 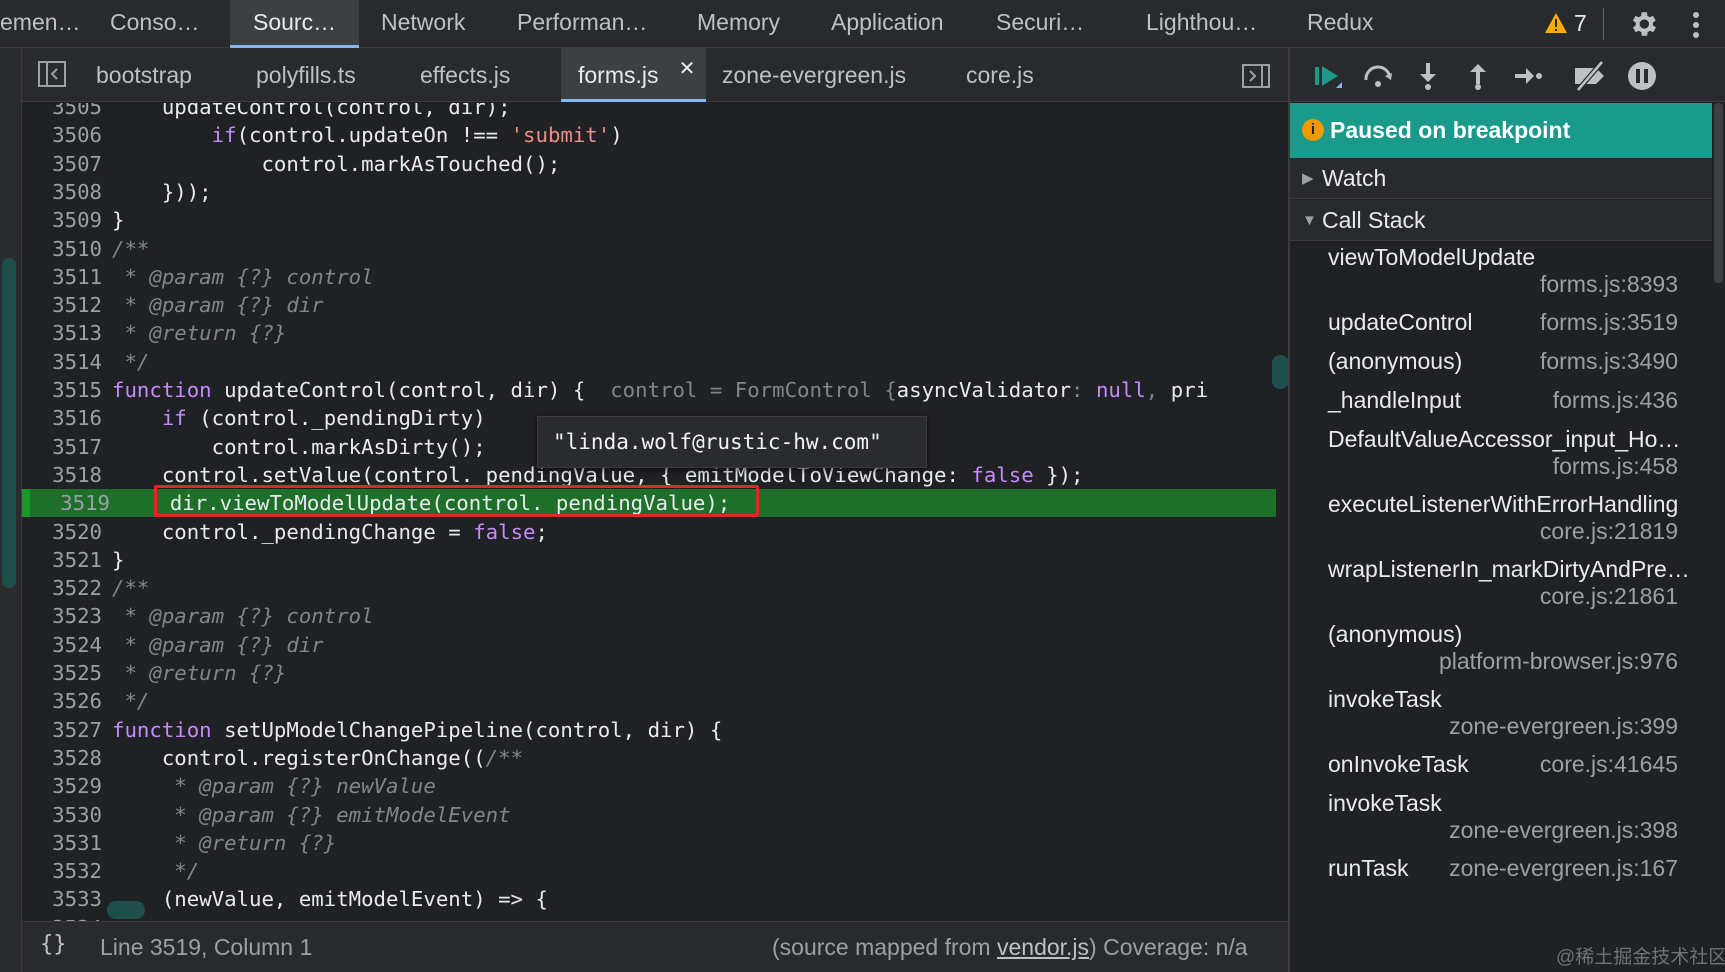 What do you see at coordinates (1563, 830) in the screenshot?
I see `frame-location: zone-evergreen.js:398` at bounding box center [1563, 830].